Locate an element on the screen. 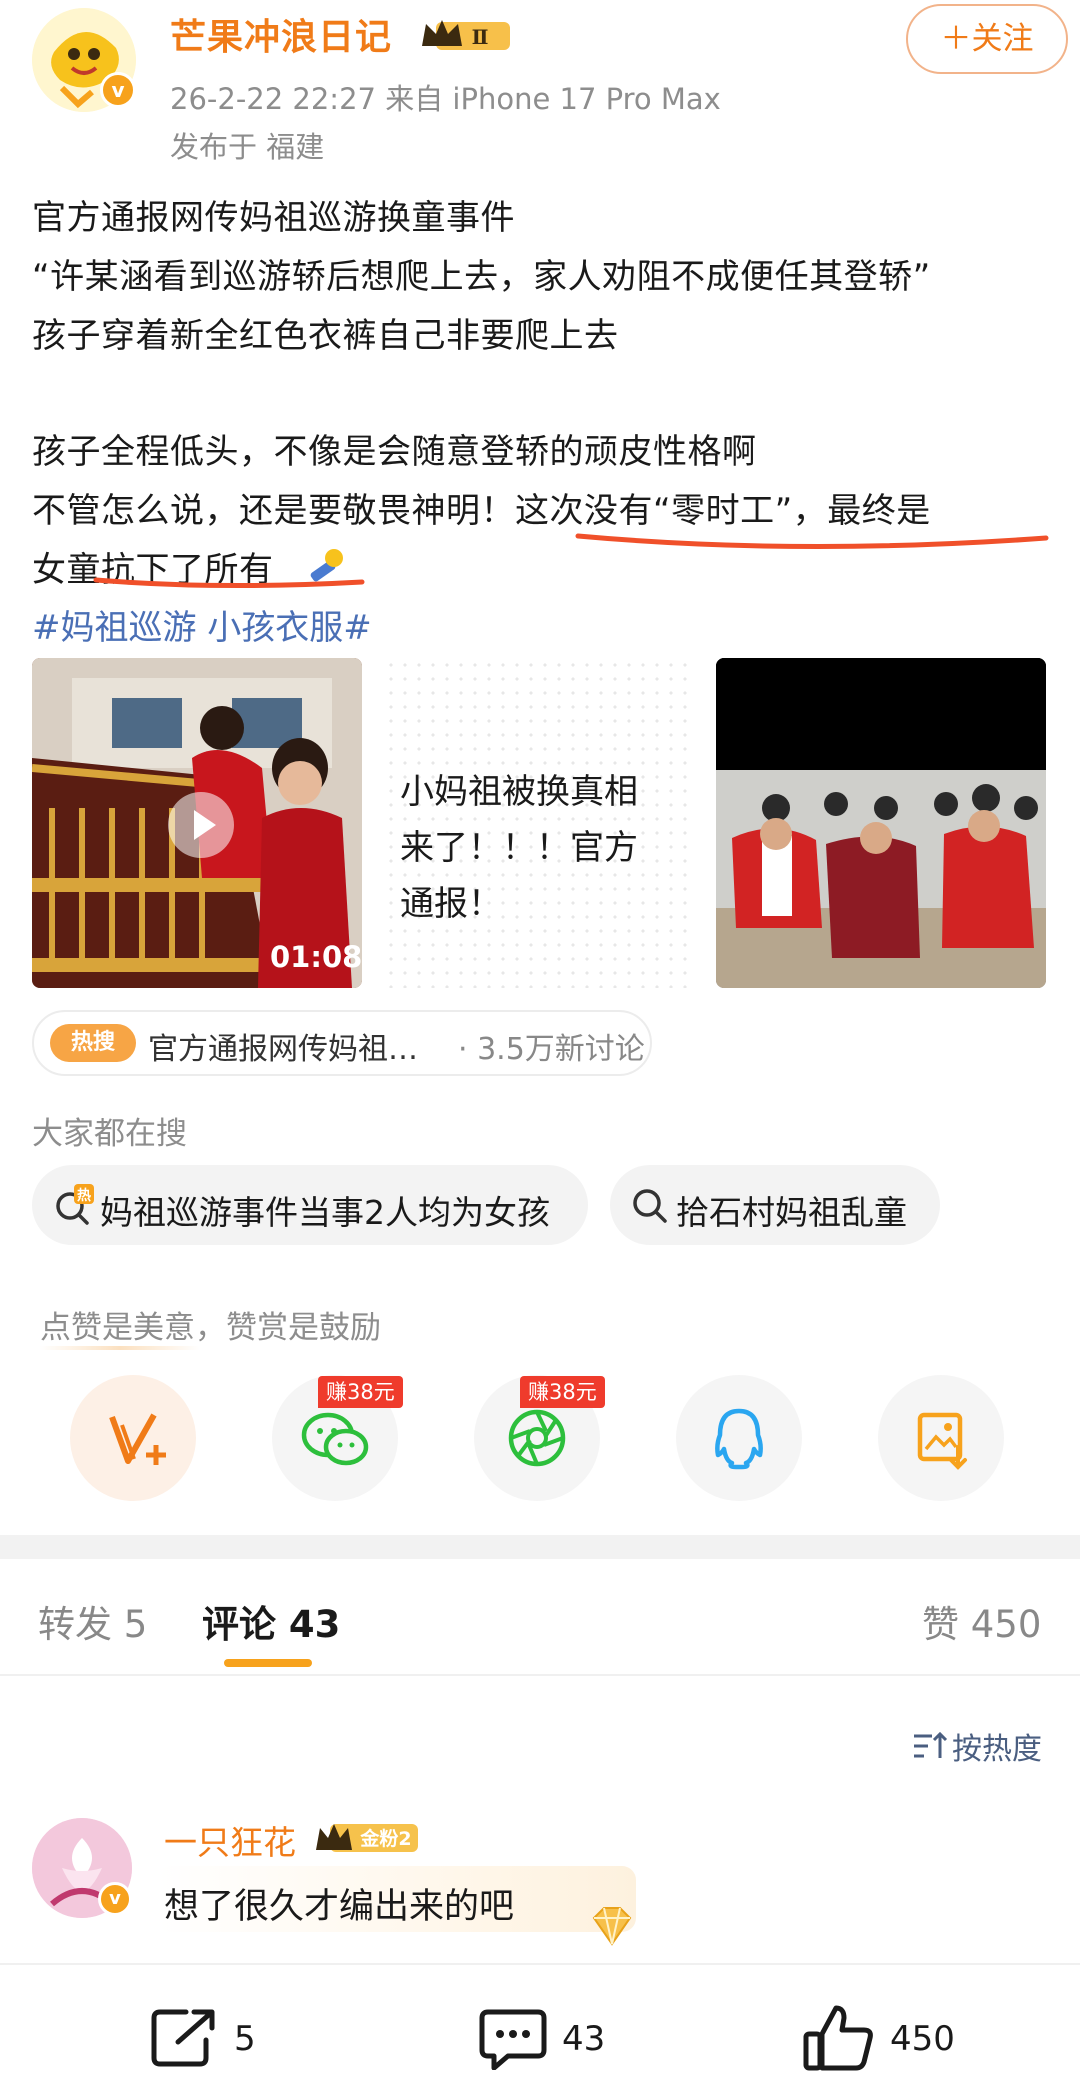  section-divider is located at coordinates (540, 1547).